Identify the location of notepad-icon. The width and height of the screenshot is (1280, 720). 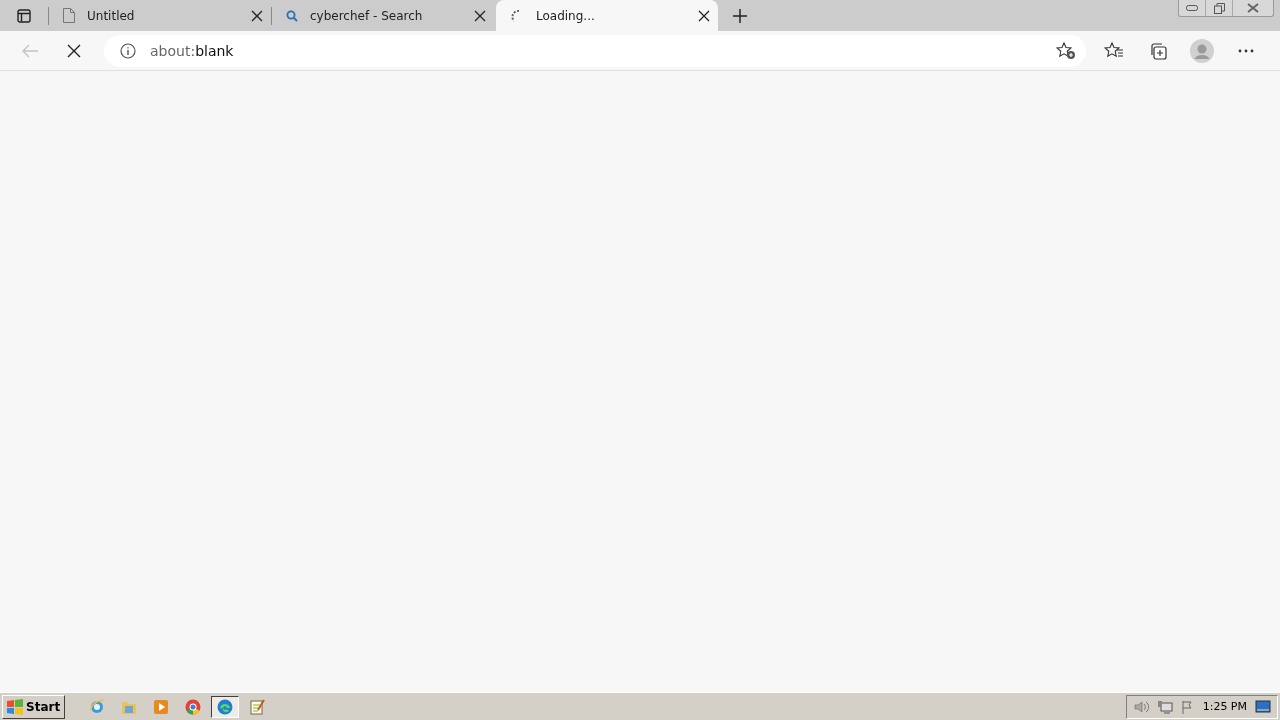
(257, 706).